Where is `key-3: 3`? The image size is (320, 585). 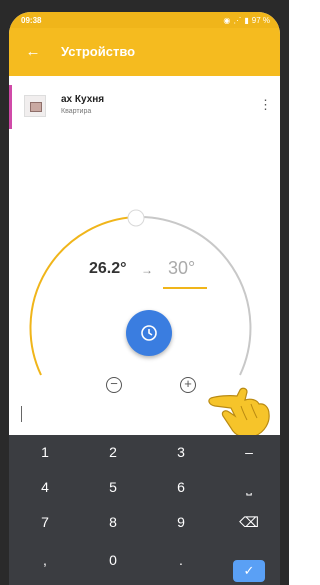 key-3: 3 is located at coordinates (181, 452).